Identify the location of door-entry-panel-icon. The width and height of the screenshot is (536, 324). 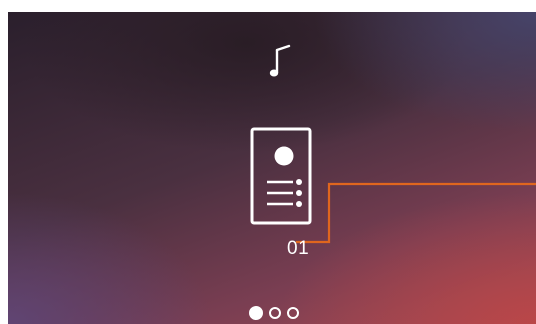
(282, 177).